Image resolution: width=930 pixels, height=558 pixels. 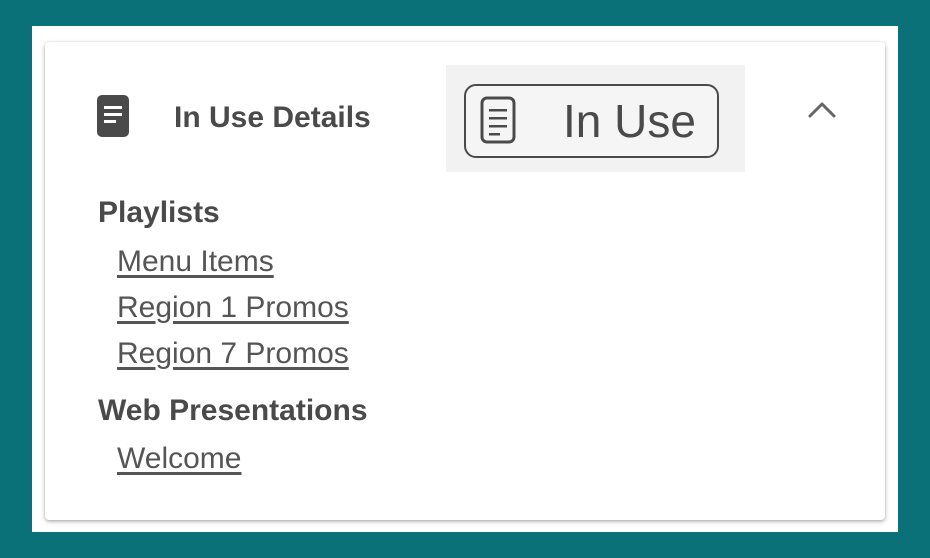 I want to click on section-heading-web-presentations: Web Presentations, so click(x=233, y=410).